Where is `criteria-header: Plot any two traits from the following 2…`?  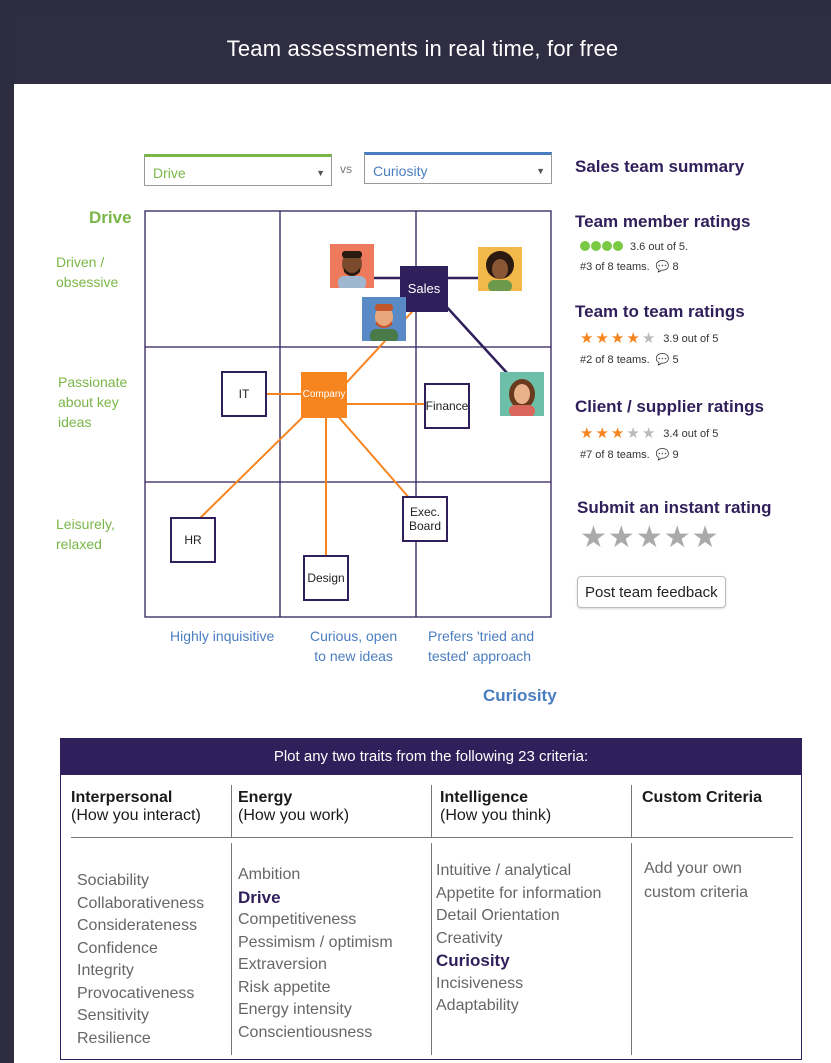 criteria-header: Plot any two traits from the following 2… is located at coordinates (431, 757).